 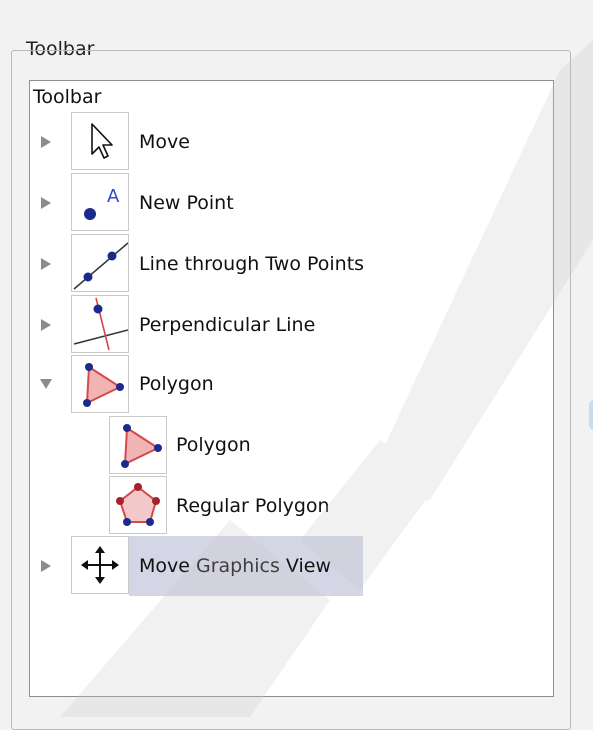 I want to click on edge-marker, so click(x=591, y=415).